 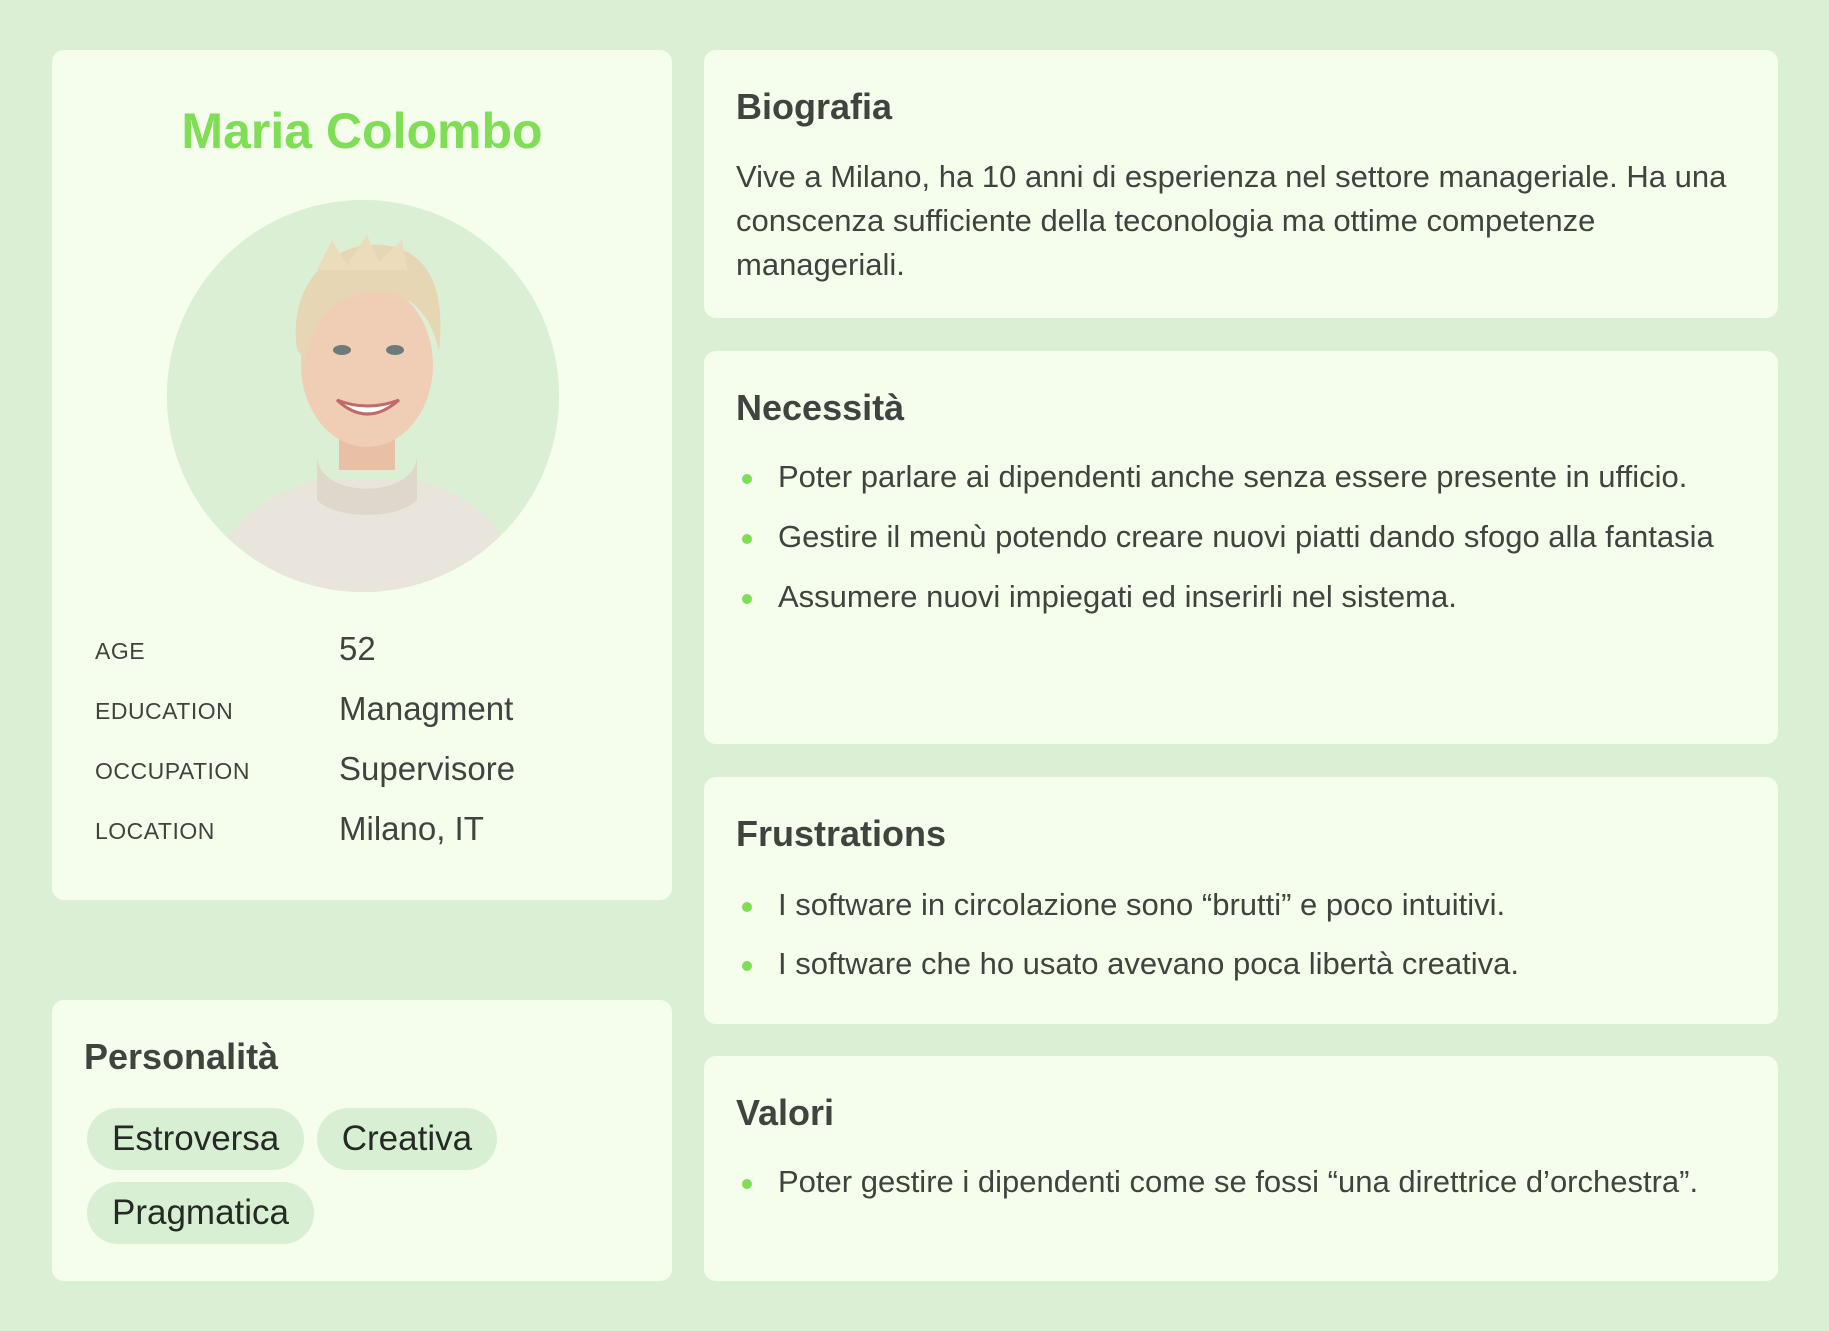 I want to click on trait-chip: Creativa, so click(x=407, y=1139).